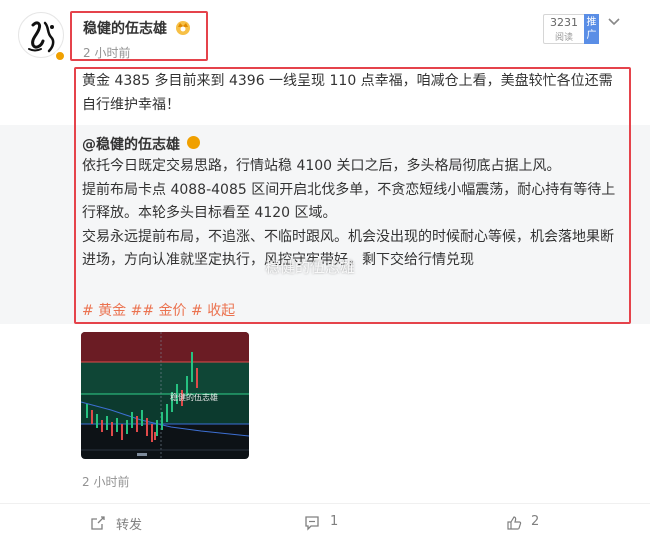  Describe the element at coordinates (60, 56) in the screenshot. I see `verified-badge-icon` at that location.